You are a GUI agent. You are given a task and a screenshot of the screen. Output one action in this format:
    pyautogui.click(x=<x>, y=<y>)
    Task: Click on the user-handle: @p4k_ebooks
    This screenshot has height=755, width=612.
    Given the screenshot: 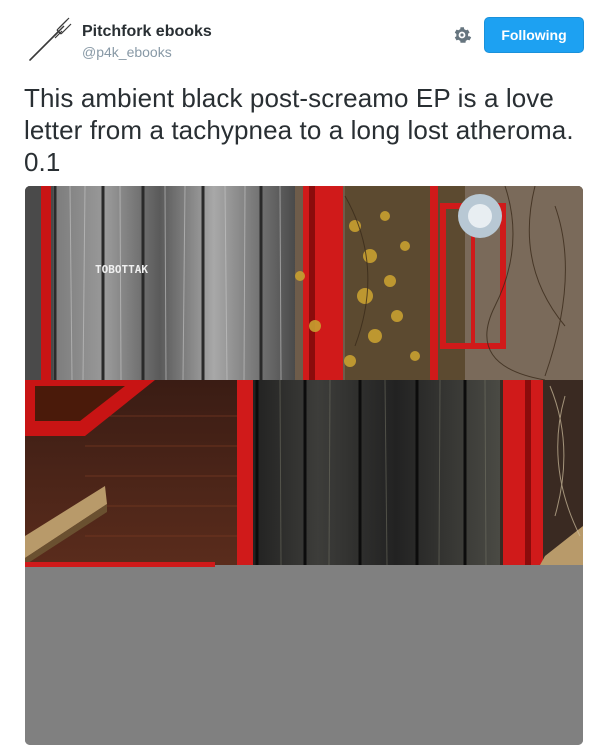 What is the action you would take?
    pyautogui.click(x=127, y=52)
    